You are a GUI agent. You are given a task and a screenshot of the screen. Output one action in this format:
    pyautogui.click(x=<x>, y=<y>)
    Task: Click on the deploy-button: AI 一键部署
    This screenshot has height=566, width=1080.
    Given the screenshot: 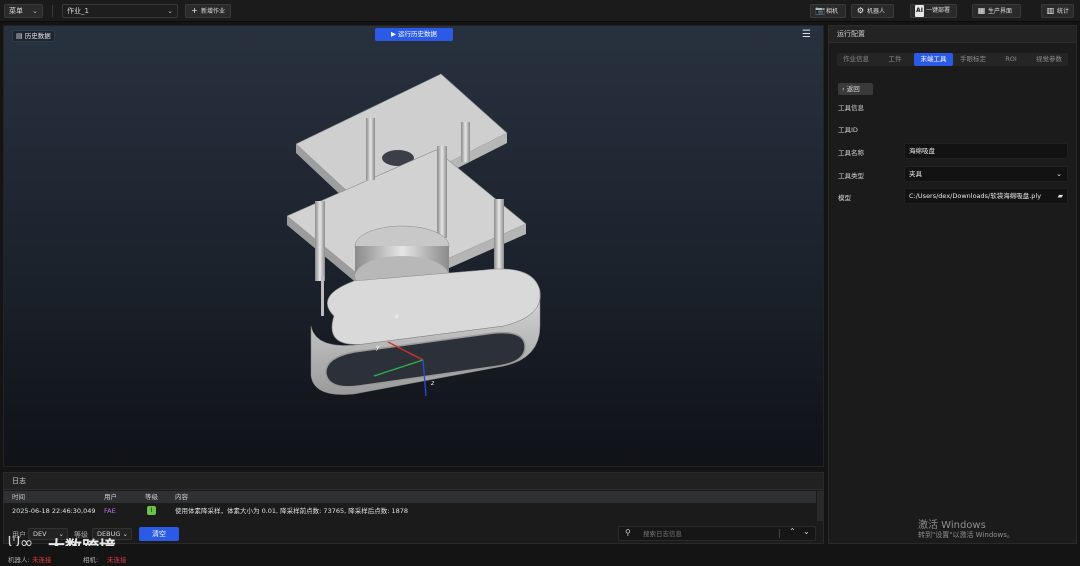 What is the action you would take?
    pyautogui.click(x=933, y=11)
    